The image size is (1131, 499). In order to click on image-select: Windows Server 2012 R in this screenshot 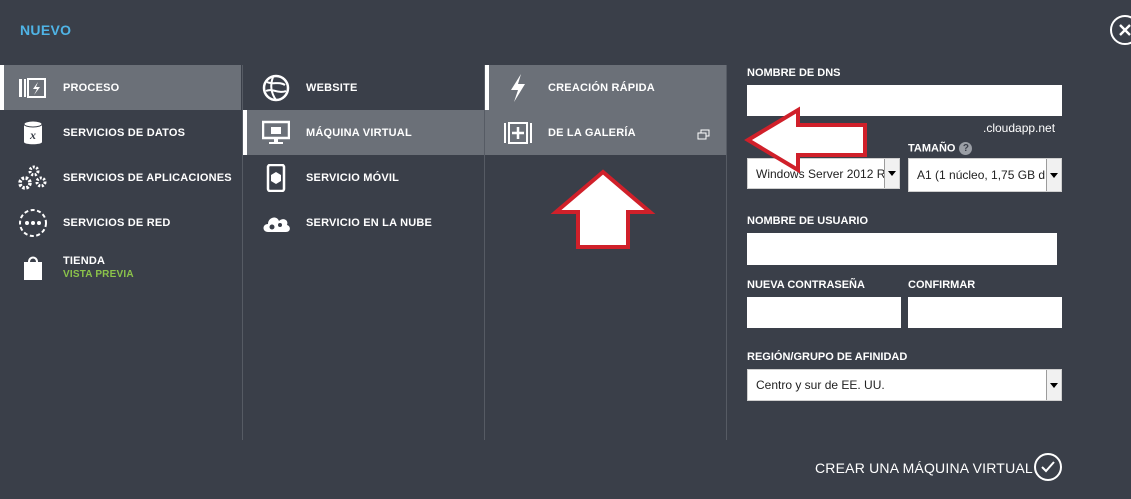, I will do `click(823, 173)`.